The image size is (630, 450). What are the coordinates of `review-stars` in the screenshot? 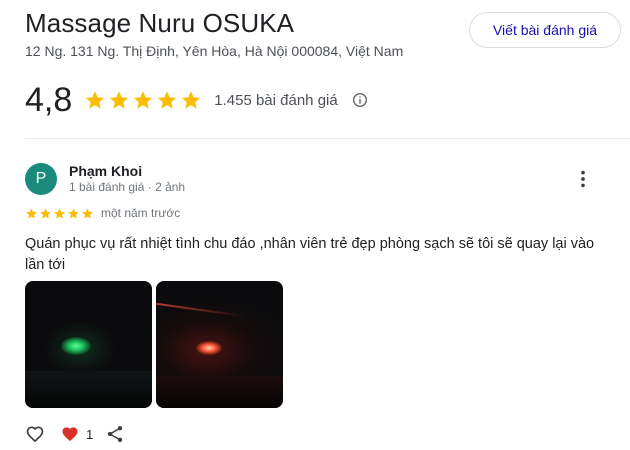 It's located at (59, 213).